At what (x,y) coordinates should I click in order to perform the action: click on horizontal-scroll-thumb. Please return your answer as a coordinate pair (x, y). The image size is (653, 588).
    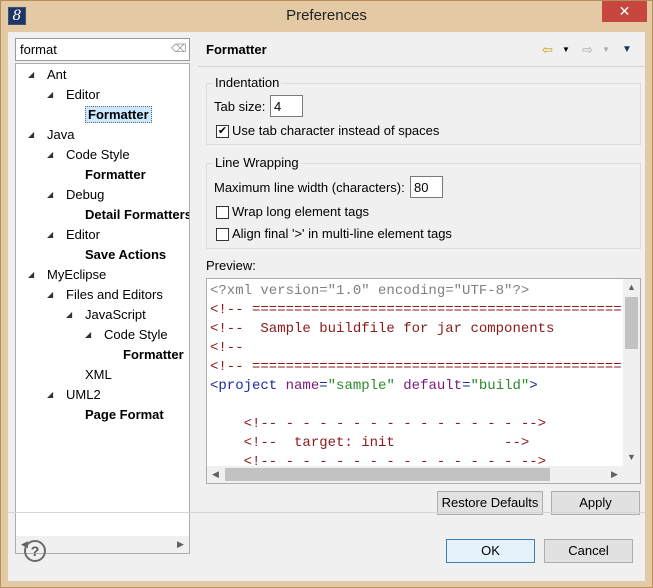
    Looking at the image, I should click on (387, 474).